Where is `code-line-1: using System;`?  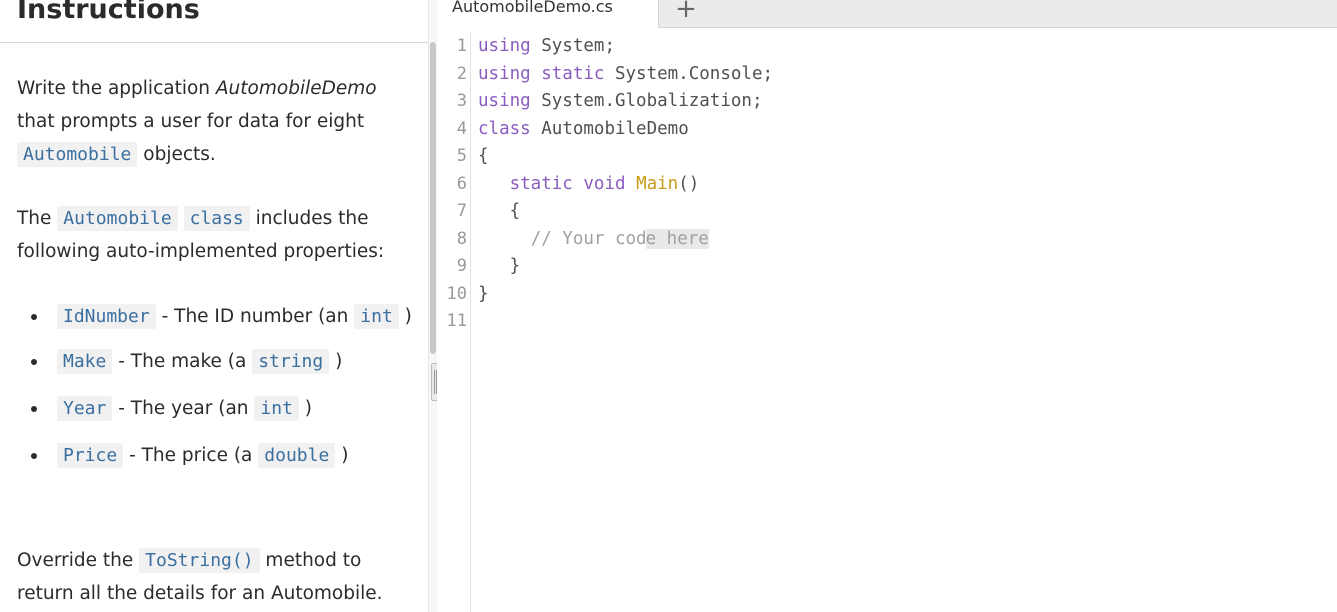
code-line-1: using System; is located at coordinates (546, 46).